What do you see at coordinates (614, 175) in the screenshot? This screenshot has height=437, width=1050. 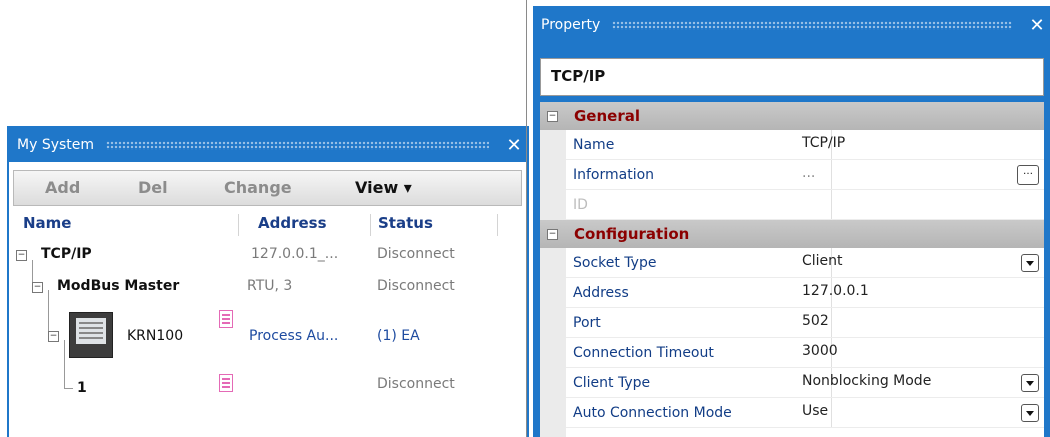 I see `property-key: Information` at bounding box center [614, 175].